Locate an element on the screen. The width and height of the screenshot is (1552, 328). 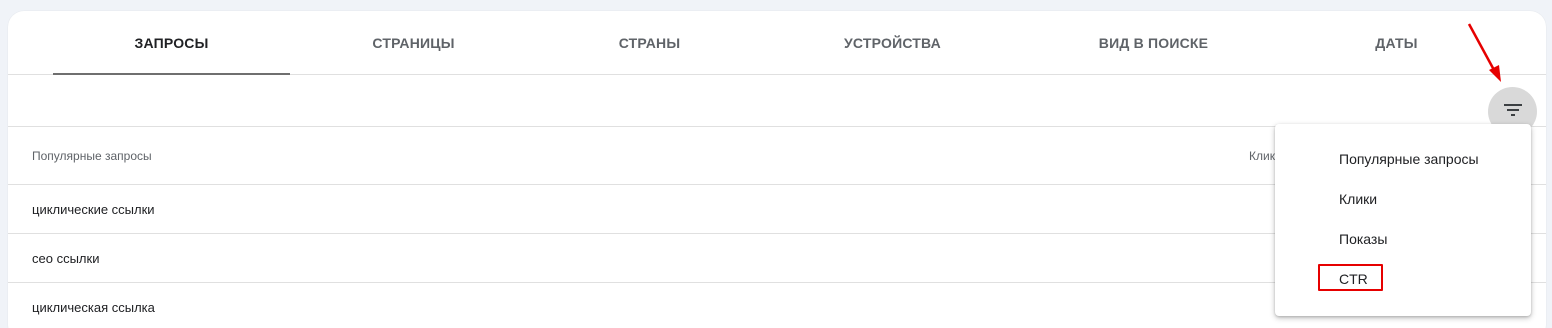
tab-pages: Страницы is located at coordinates (413, 43).